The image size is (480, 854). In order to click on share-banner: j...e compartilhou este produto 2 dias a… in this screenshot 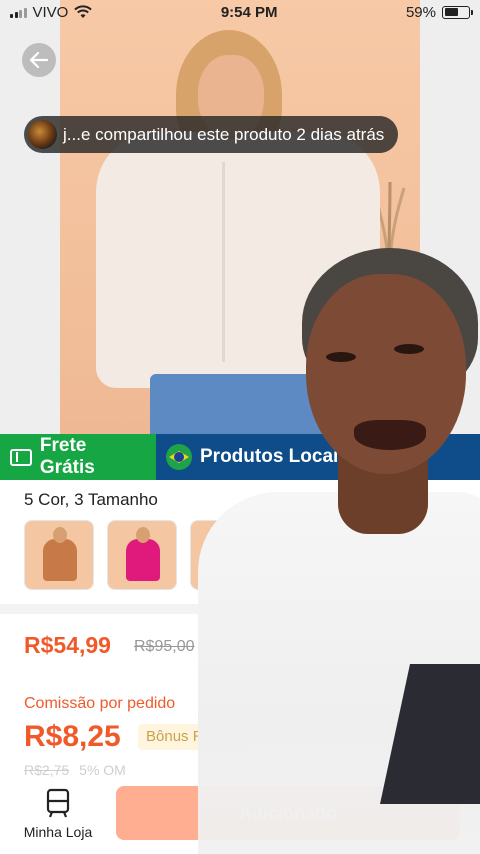, I will do `click(211, 134)`.